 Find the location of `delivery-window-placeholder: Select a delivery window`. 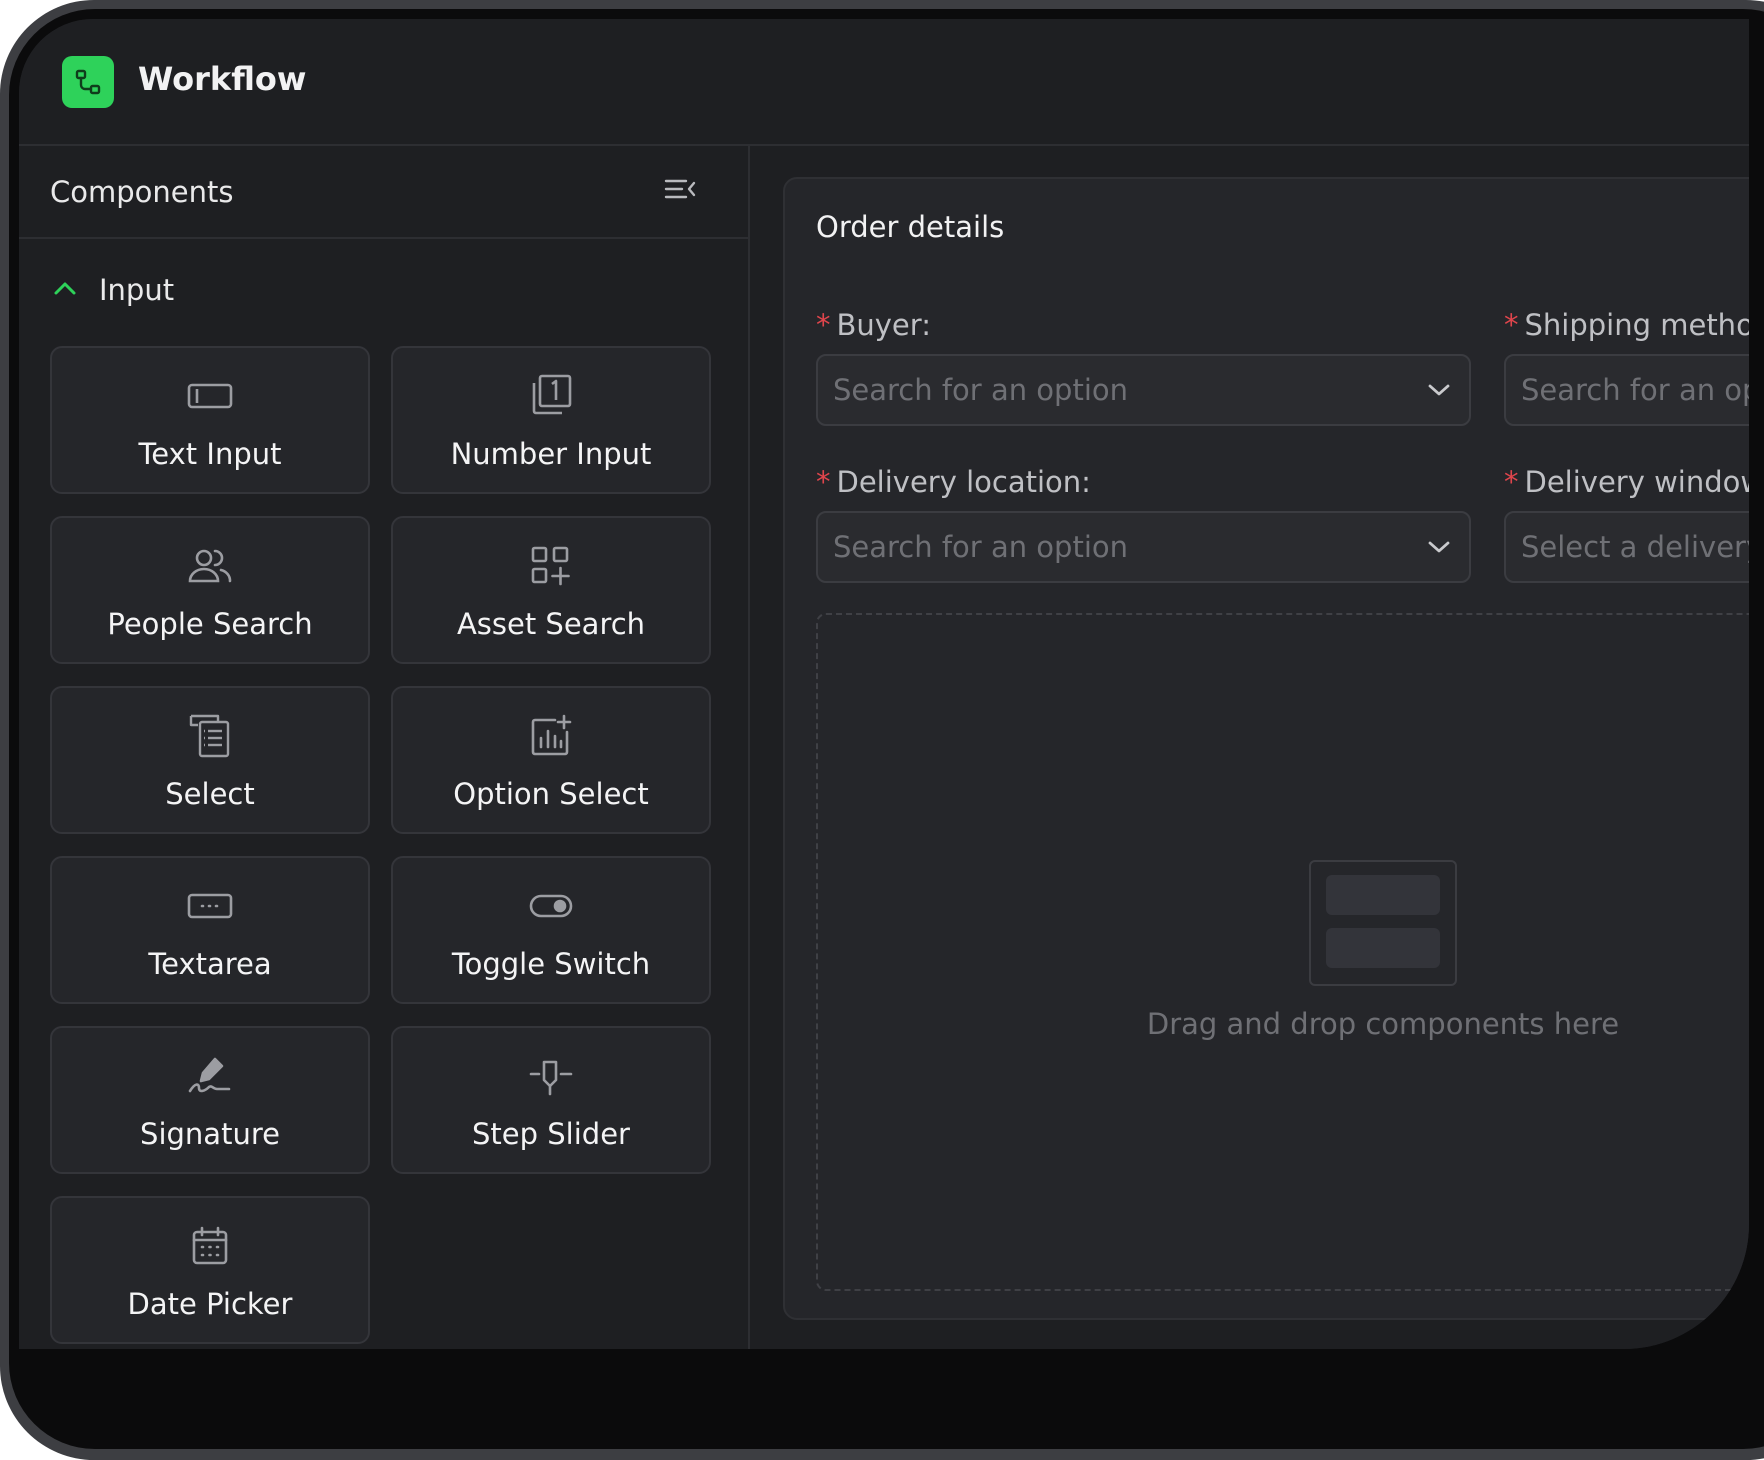

delivery-window-placeholder: Select a delivery window is located at coordinates (1635, 547).